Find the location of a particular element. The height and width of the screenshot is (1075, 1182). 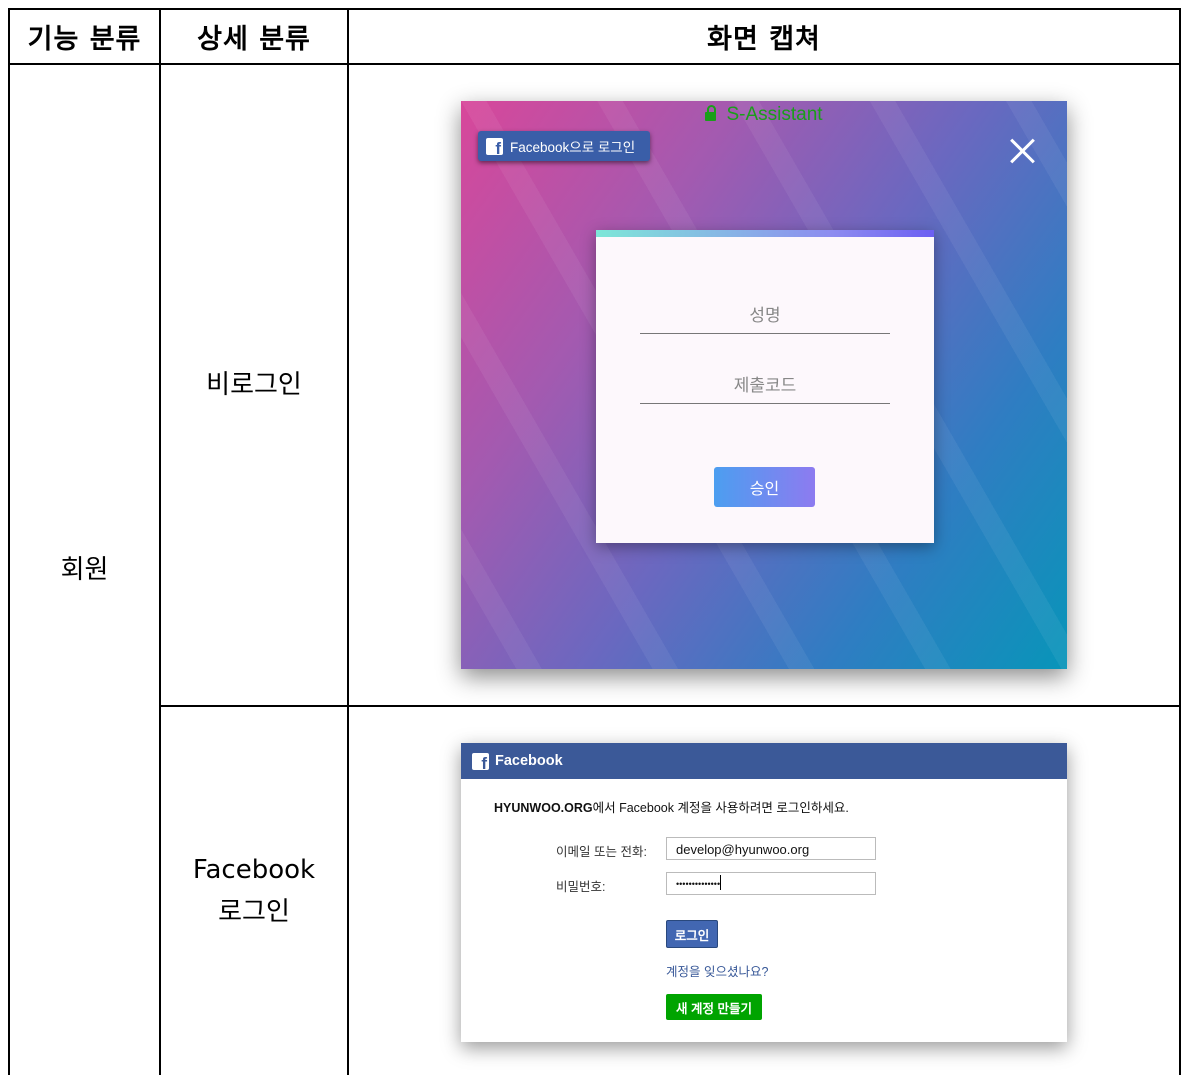

create-account-button: 새 계정 만들기 is located at coordinates (714, 1007).